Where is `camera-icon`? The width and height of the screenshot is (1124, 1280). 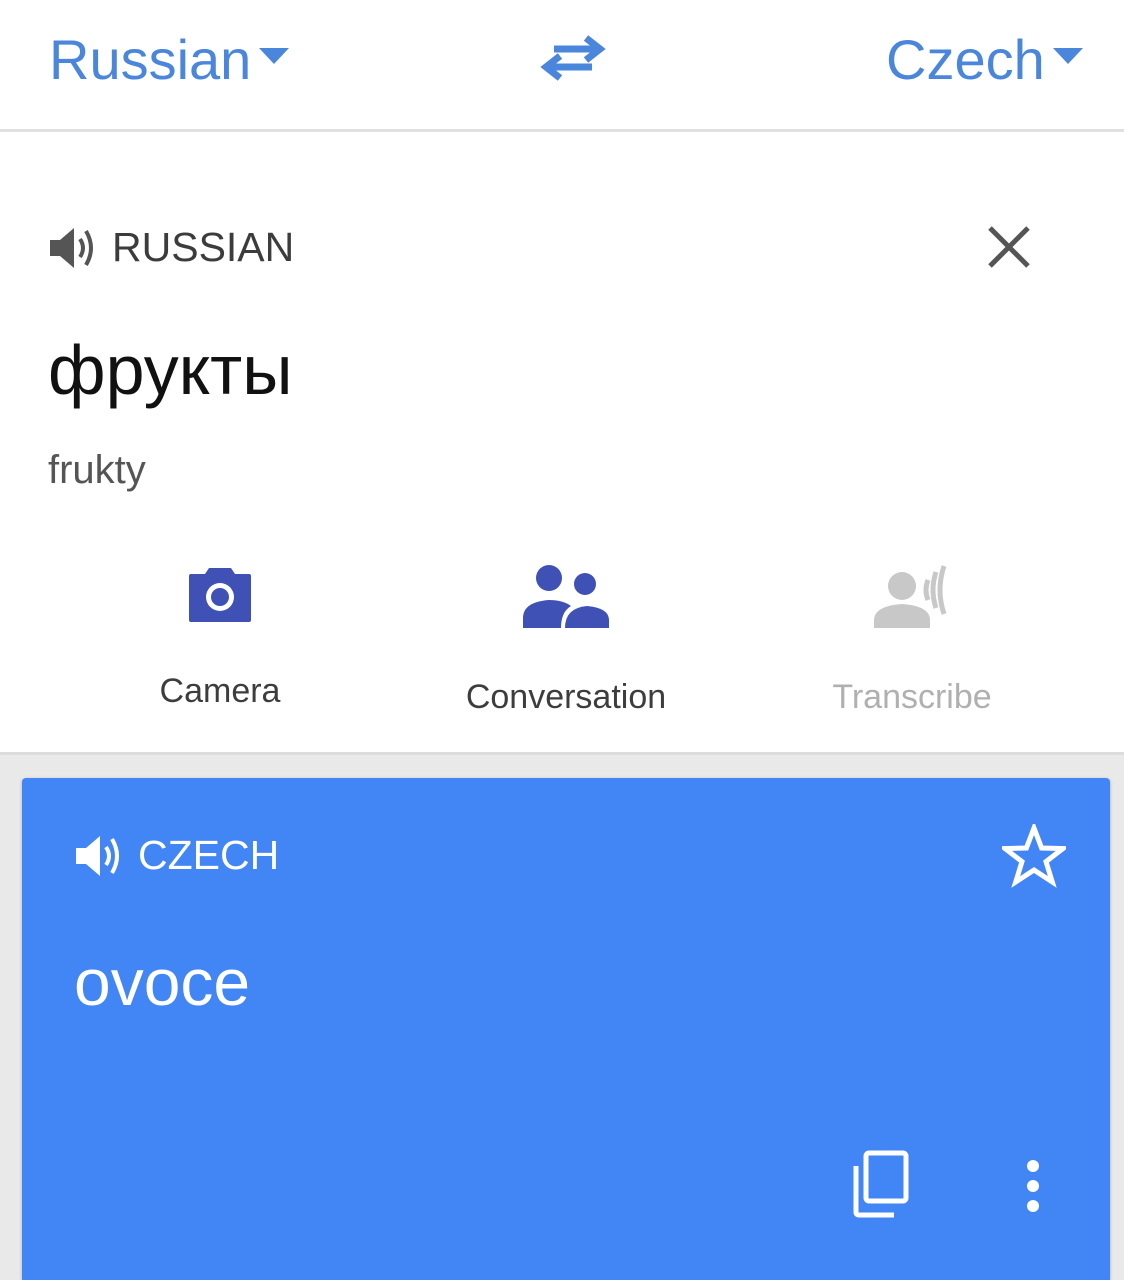 camera-icon is located at coordinates (220, 595).